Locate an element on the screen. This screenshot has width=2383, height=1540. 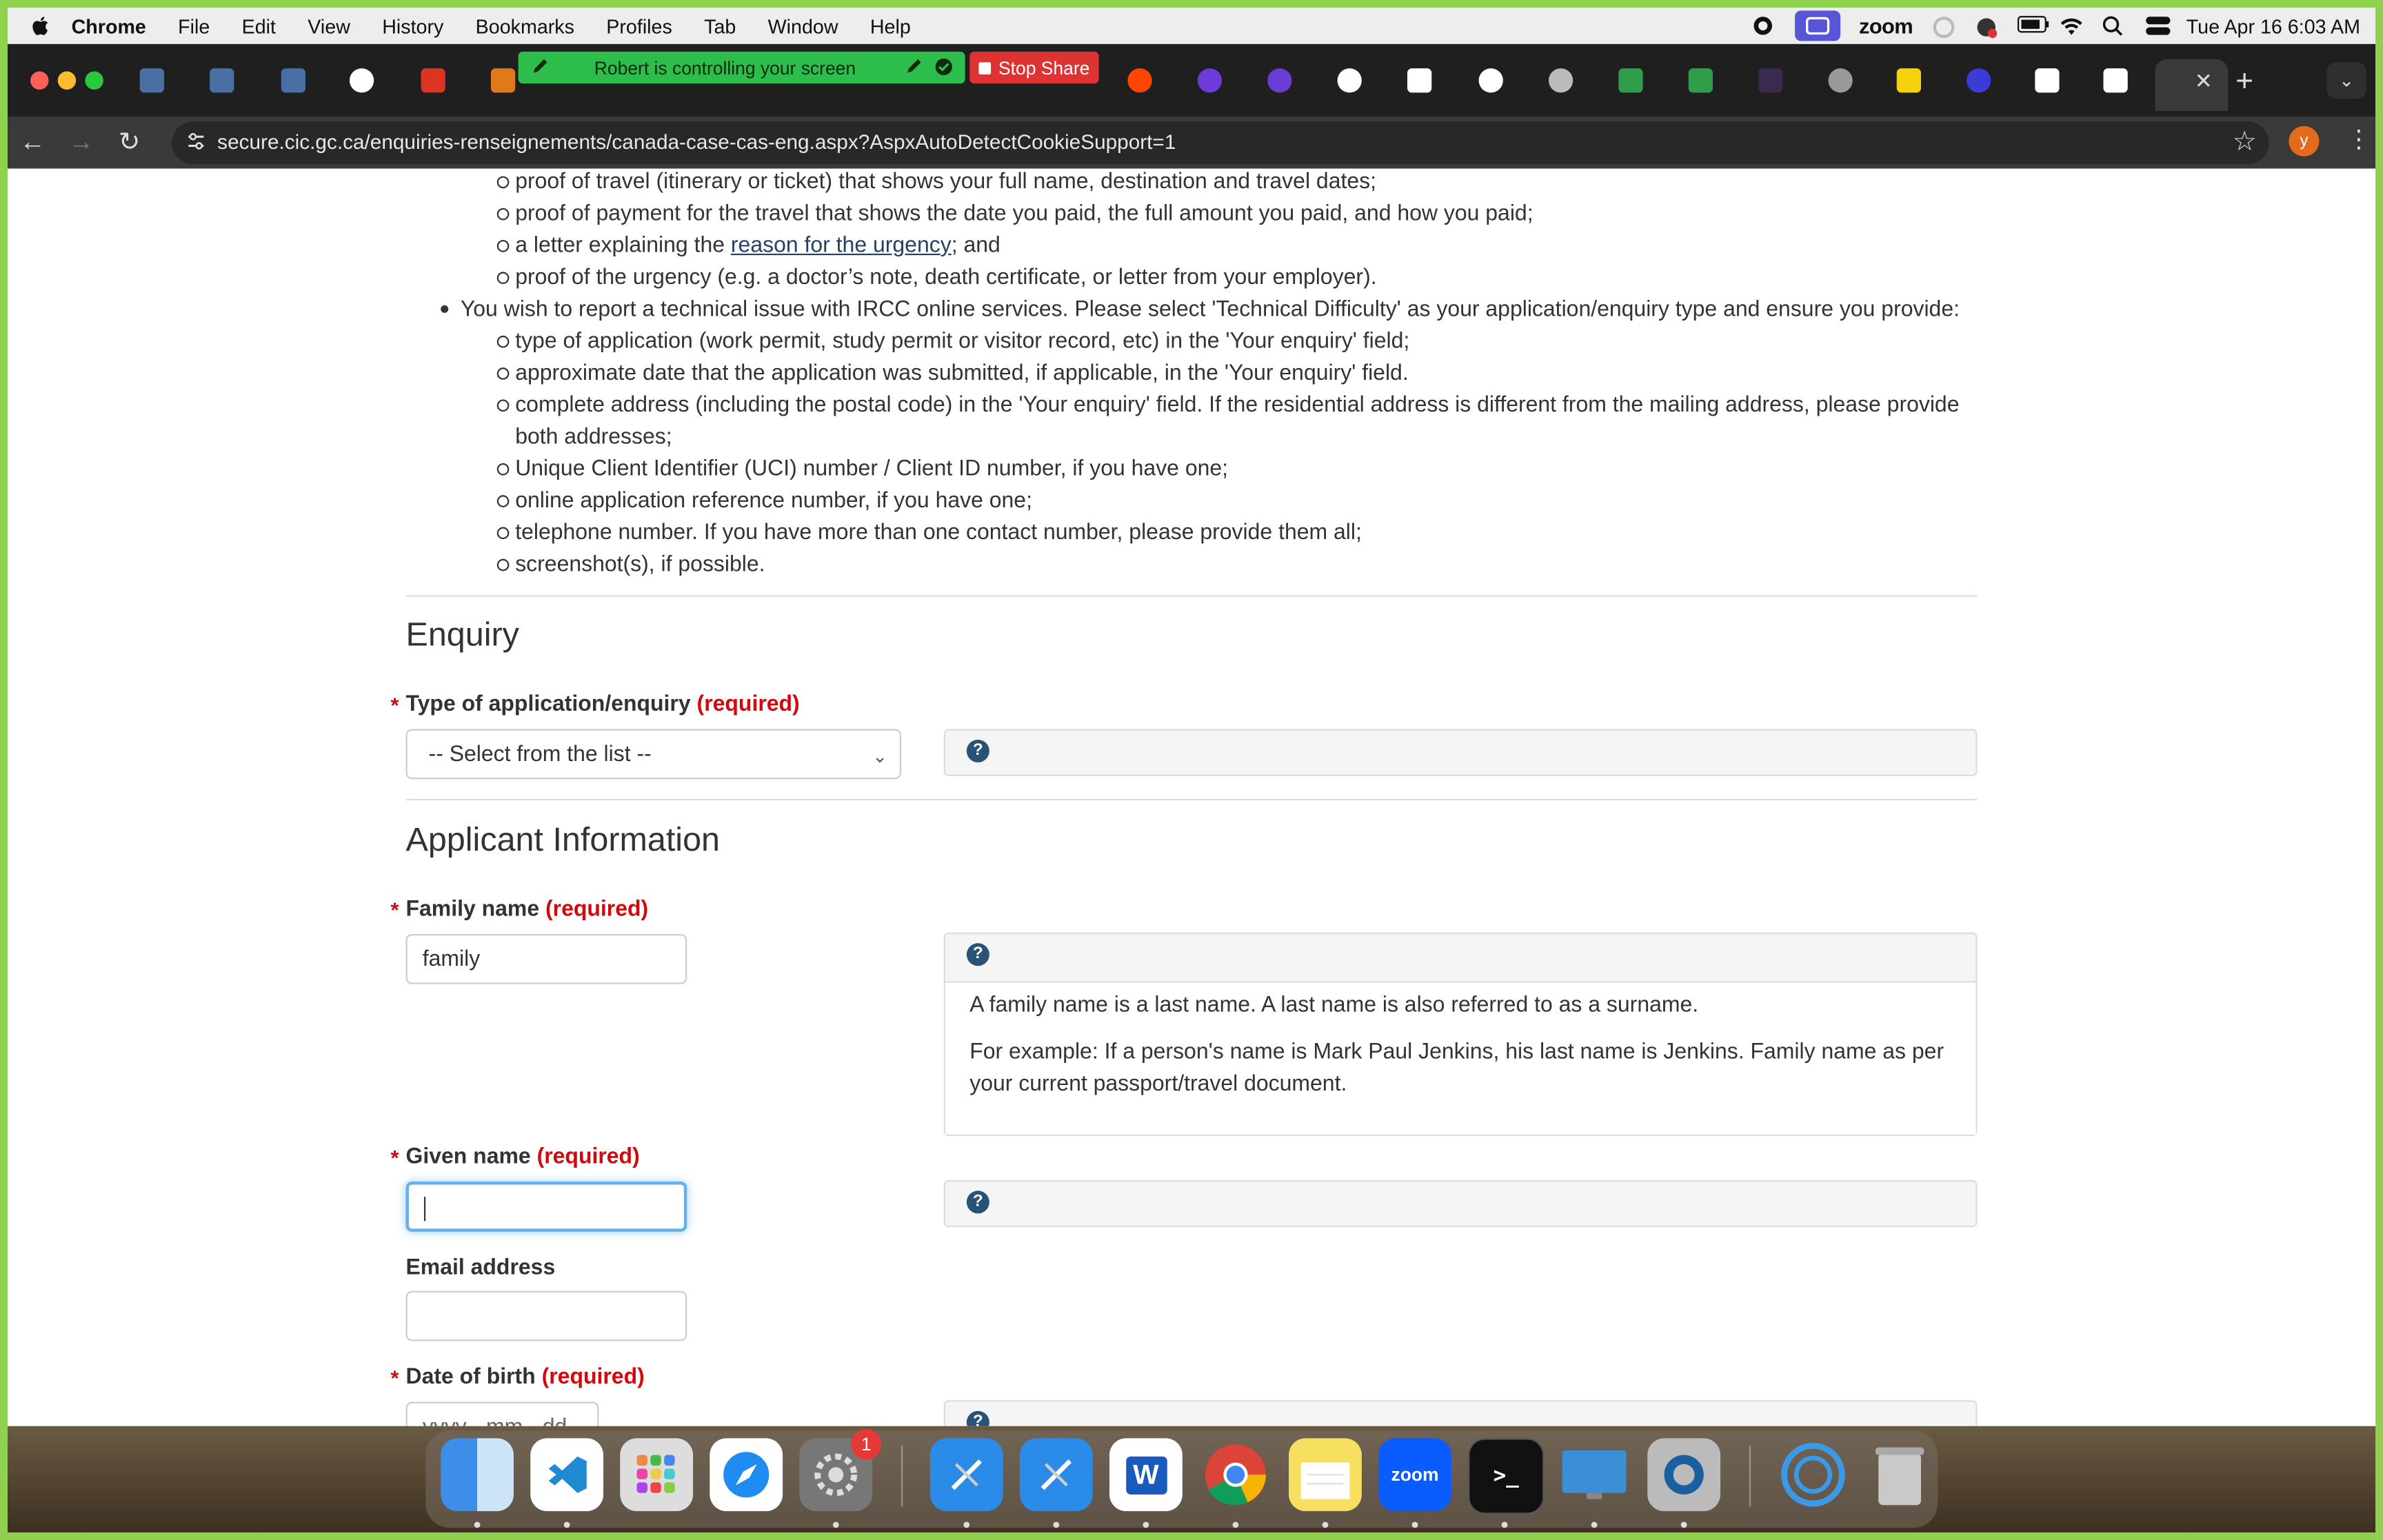
safari-icon is located at coordinates (746, 1475).